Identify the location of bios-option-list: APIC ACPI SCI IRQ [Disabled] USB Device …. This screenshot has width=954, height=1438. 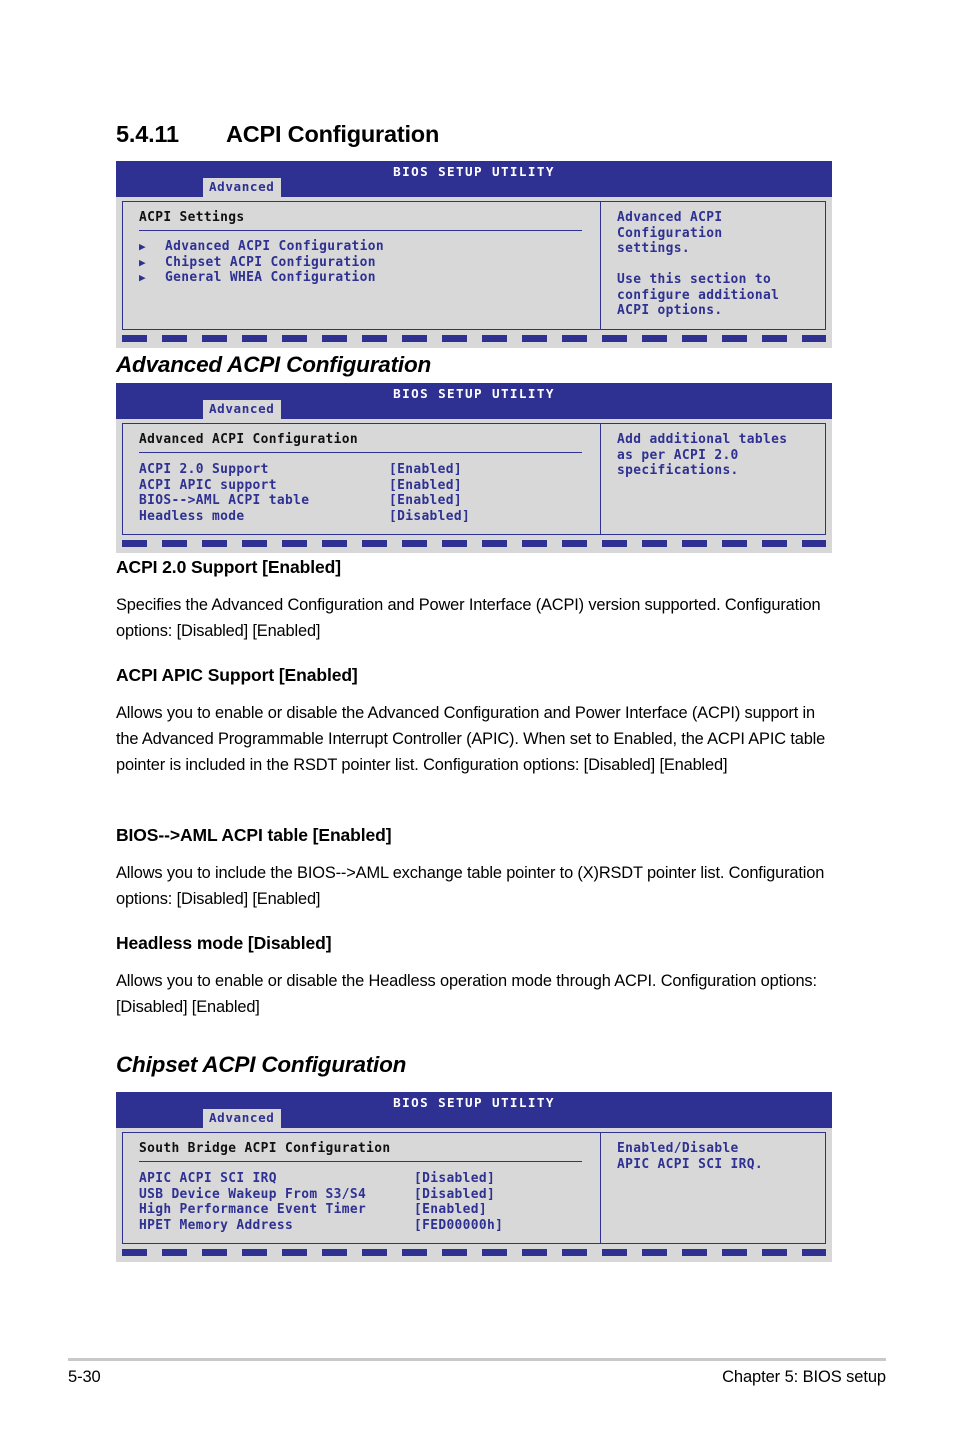
(369, 1202).